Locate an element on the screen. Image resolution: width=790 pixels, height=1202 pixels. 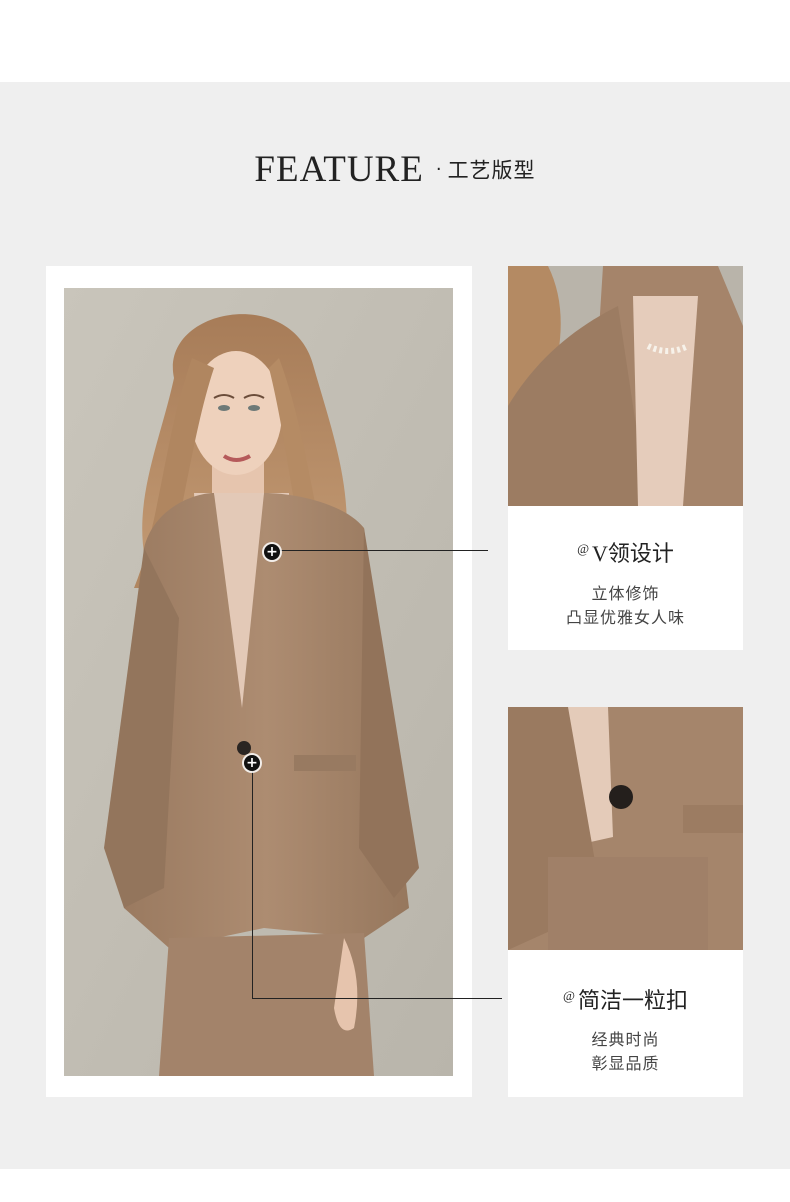
feature-title-text: V领设计 is located at coordinates (633, 553).